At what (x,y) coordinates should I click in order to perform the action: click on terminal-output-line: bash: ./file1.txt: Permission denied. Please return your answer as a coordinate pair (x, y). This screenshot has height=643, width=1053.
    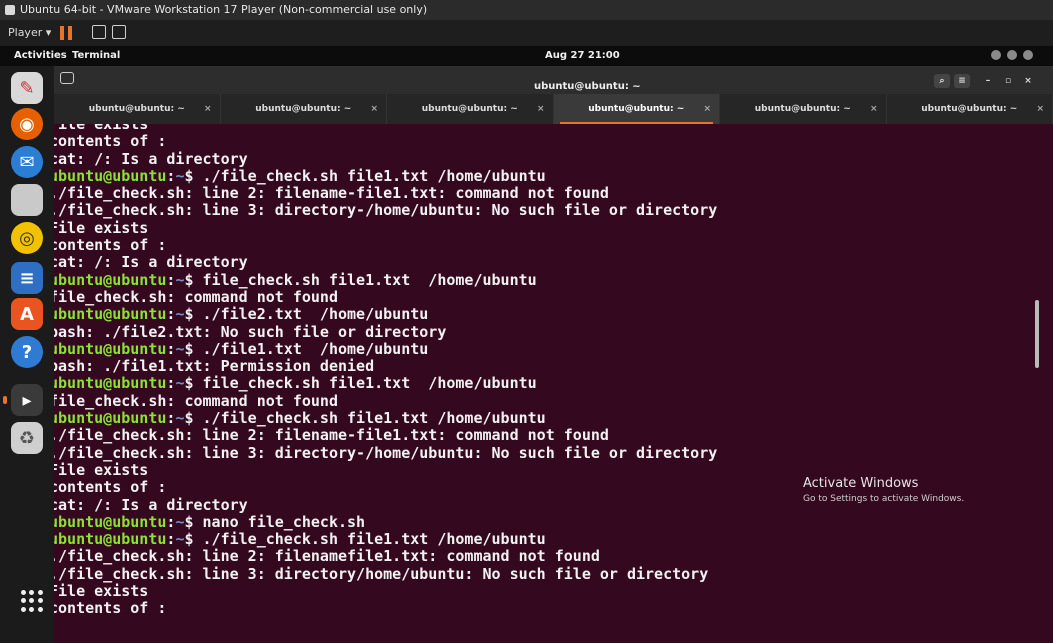
    Looking at the image, I should click on (214, 366).